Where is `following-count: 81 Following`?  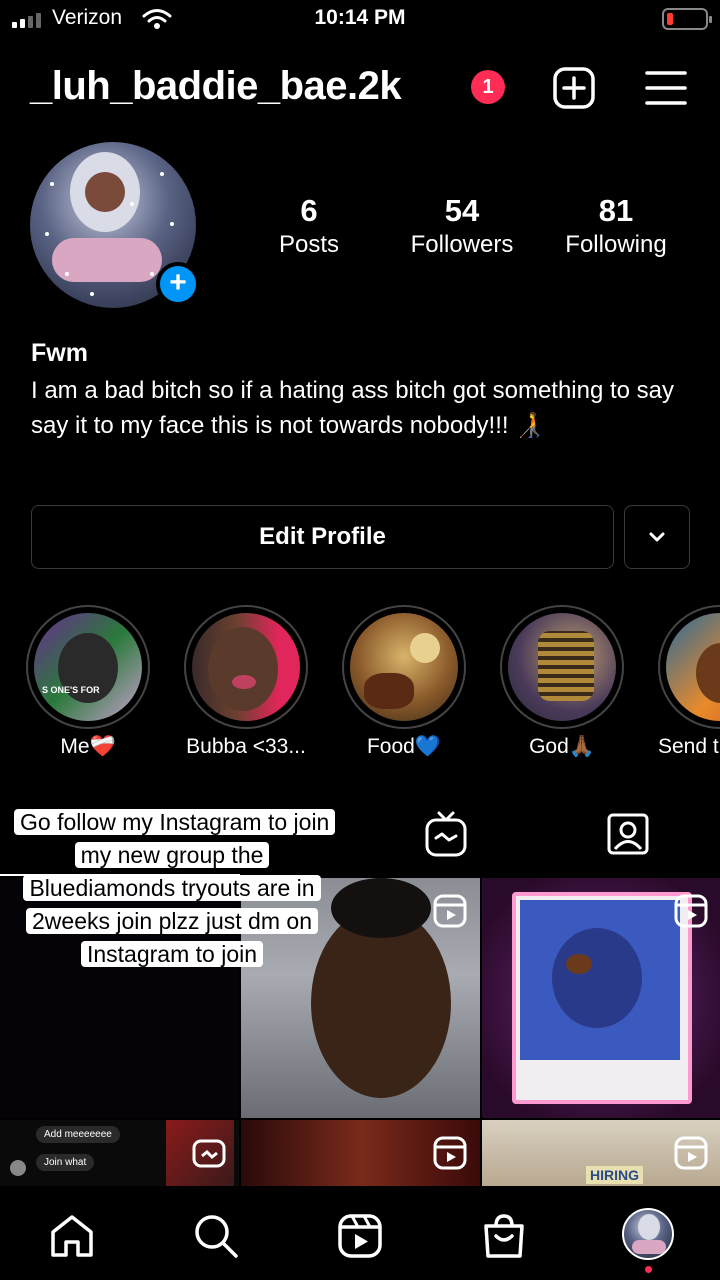 following-count: 81 Following is located at coordinates (616, 226).